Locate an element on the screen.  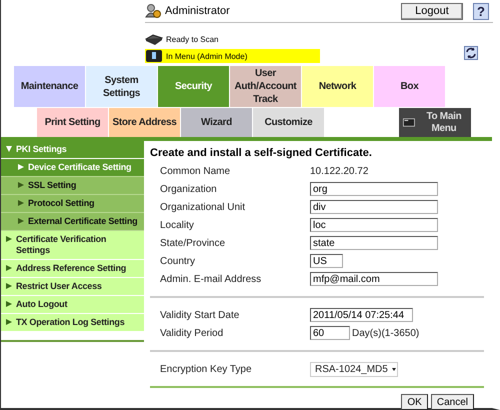
field-label: Encryption Key Type is located at coordinates (206, 369).